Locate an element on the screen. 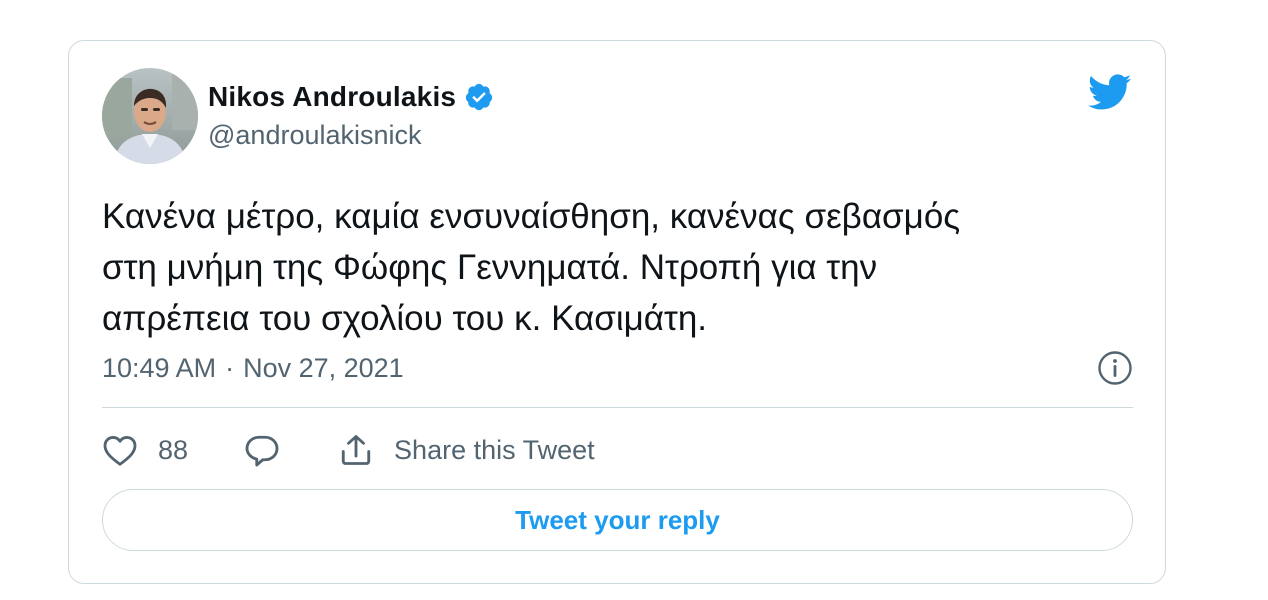 The height and width of the screenshot is (600, 1268). tweet-timestamp: 10:49 AM · Nov 27, 2021 is located at coordinates (253, 368).